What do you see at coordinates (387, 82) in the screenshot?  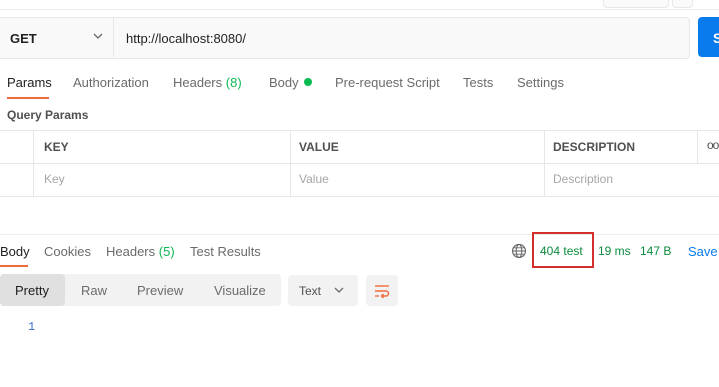 I see `tab-pre-request-script: Pre-request Script` at bounding box center [387, 82].